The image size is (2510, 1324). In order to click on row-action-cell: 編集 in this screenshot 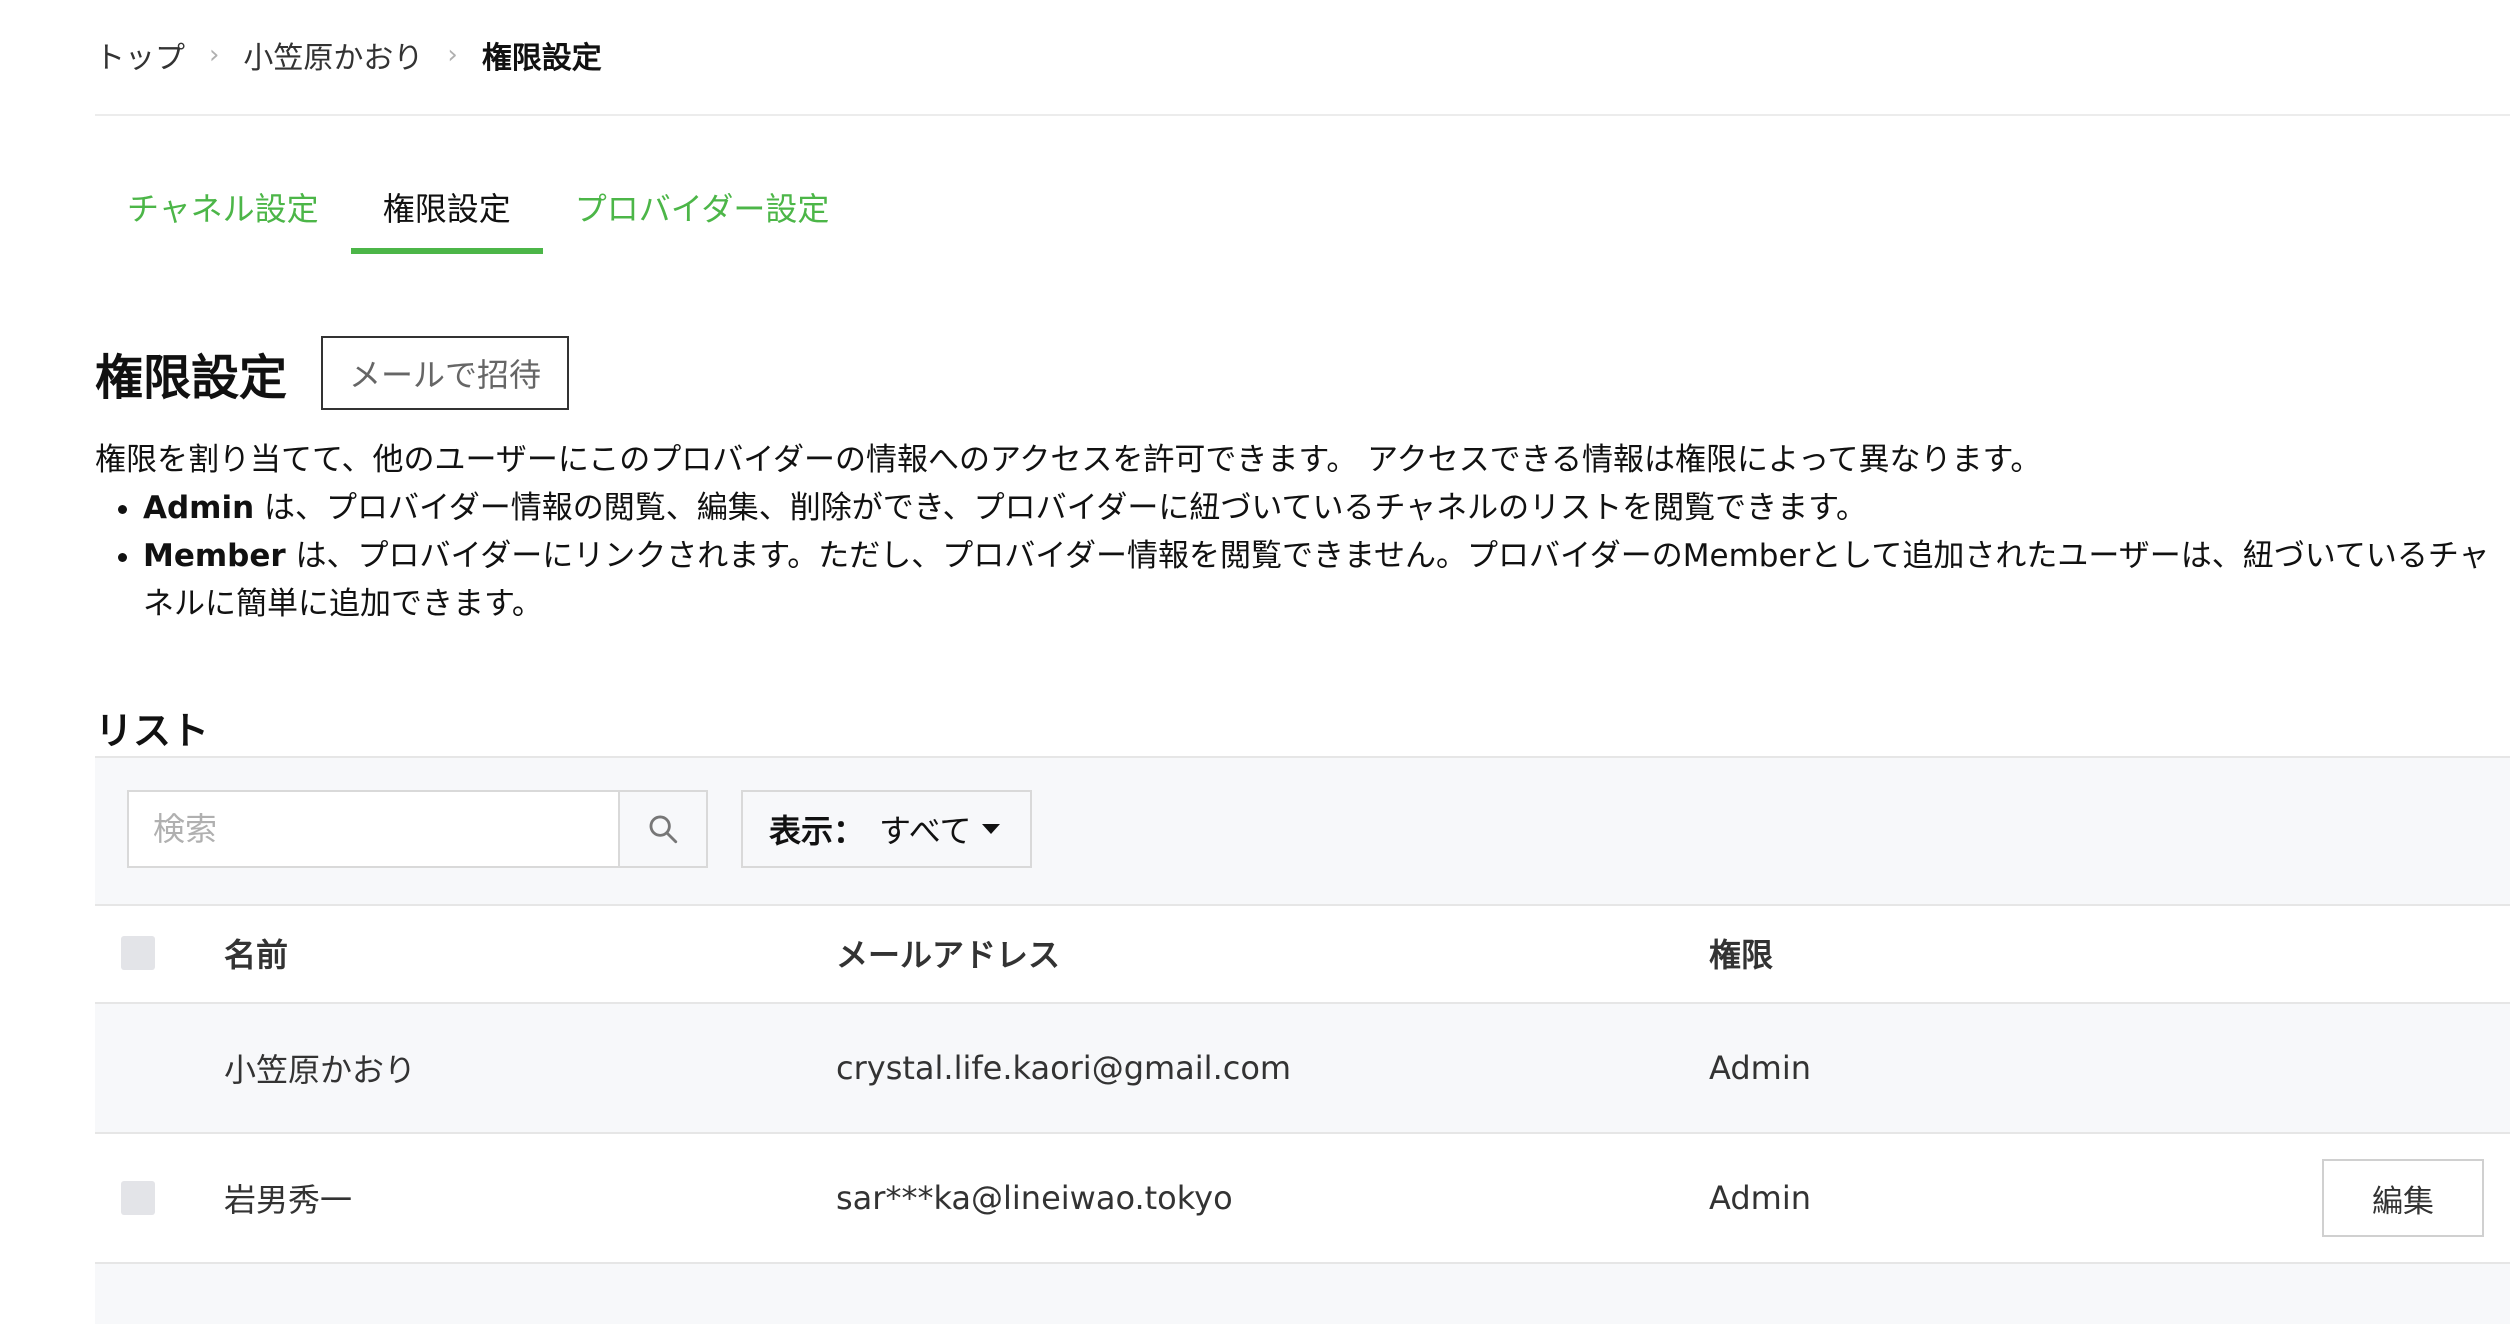, I will do `click(2403, 1198)`.